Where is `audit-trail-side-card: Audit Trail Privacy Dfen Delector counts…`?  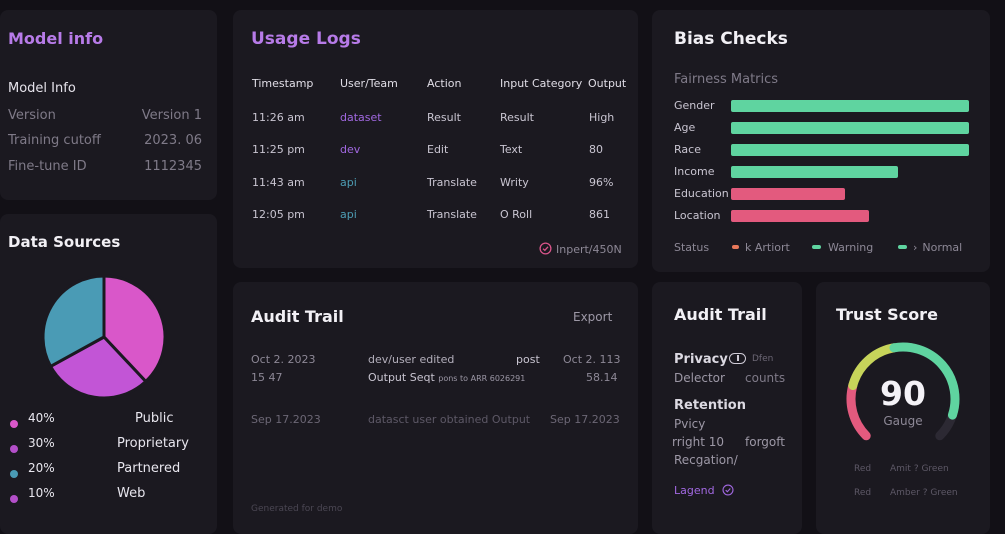
audit-trail-side-card: Audit Trail Privacy Dfen Delector counts… is located at coordinates (727, 408).